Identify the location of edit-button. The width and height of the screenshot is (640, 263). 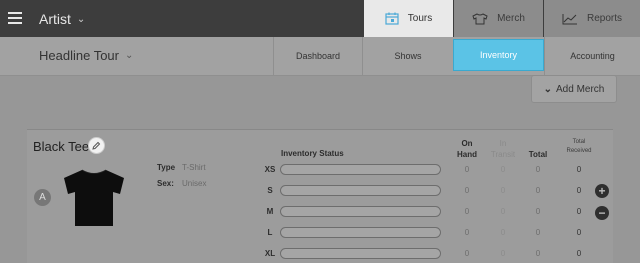
(96, 145).